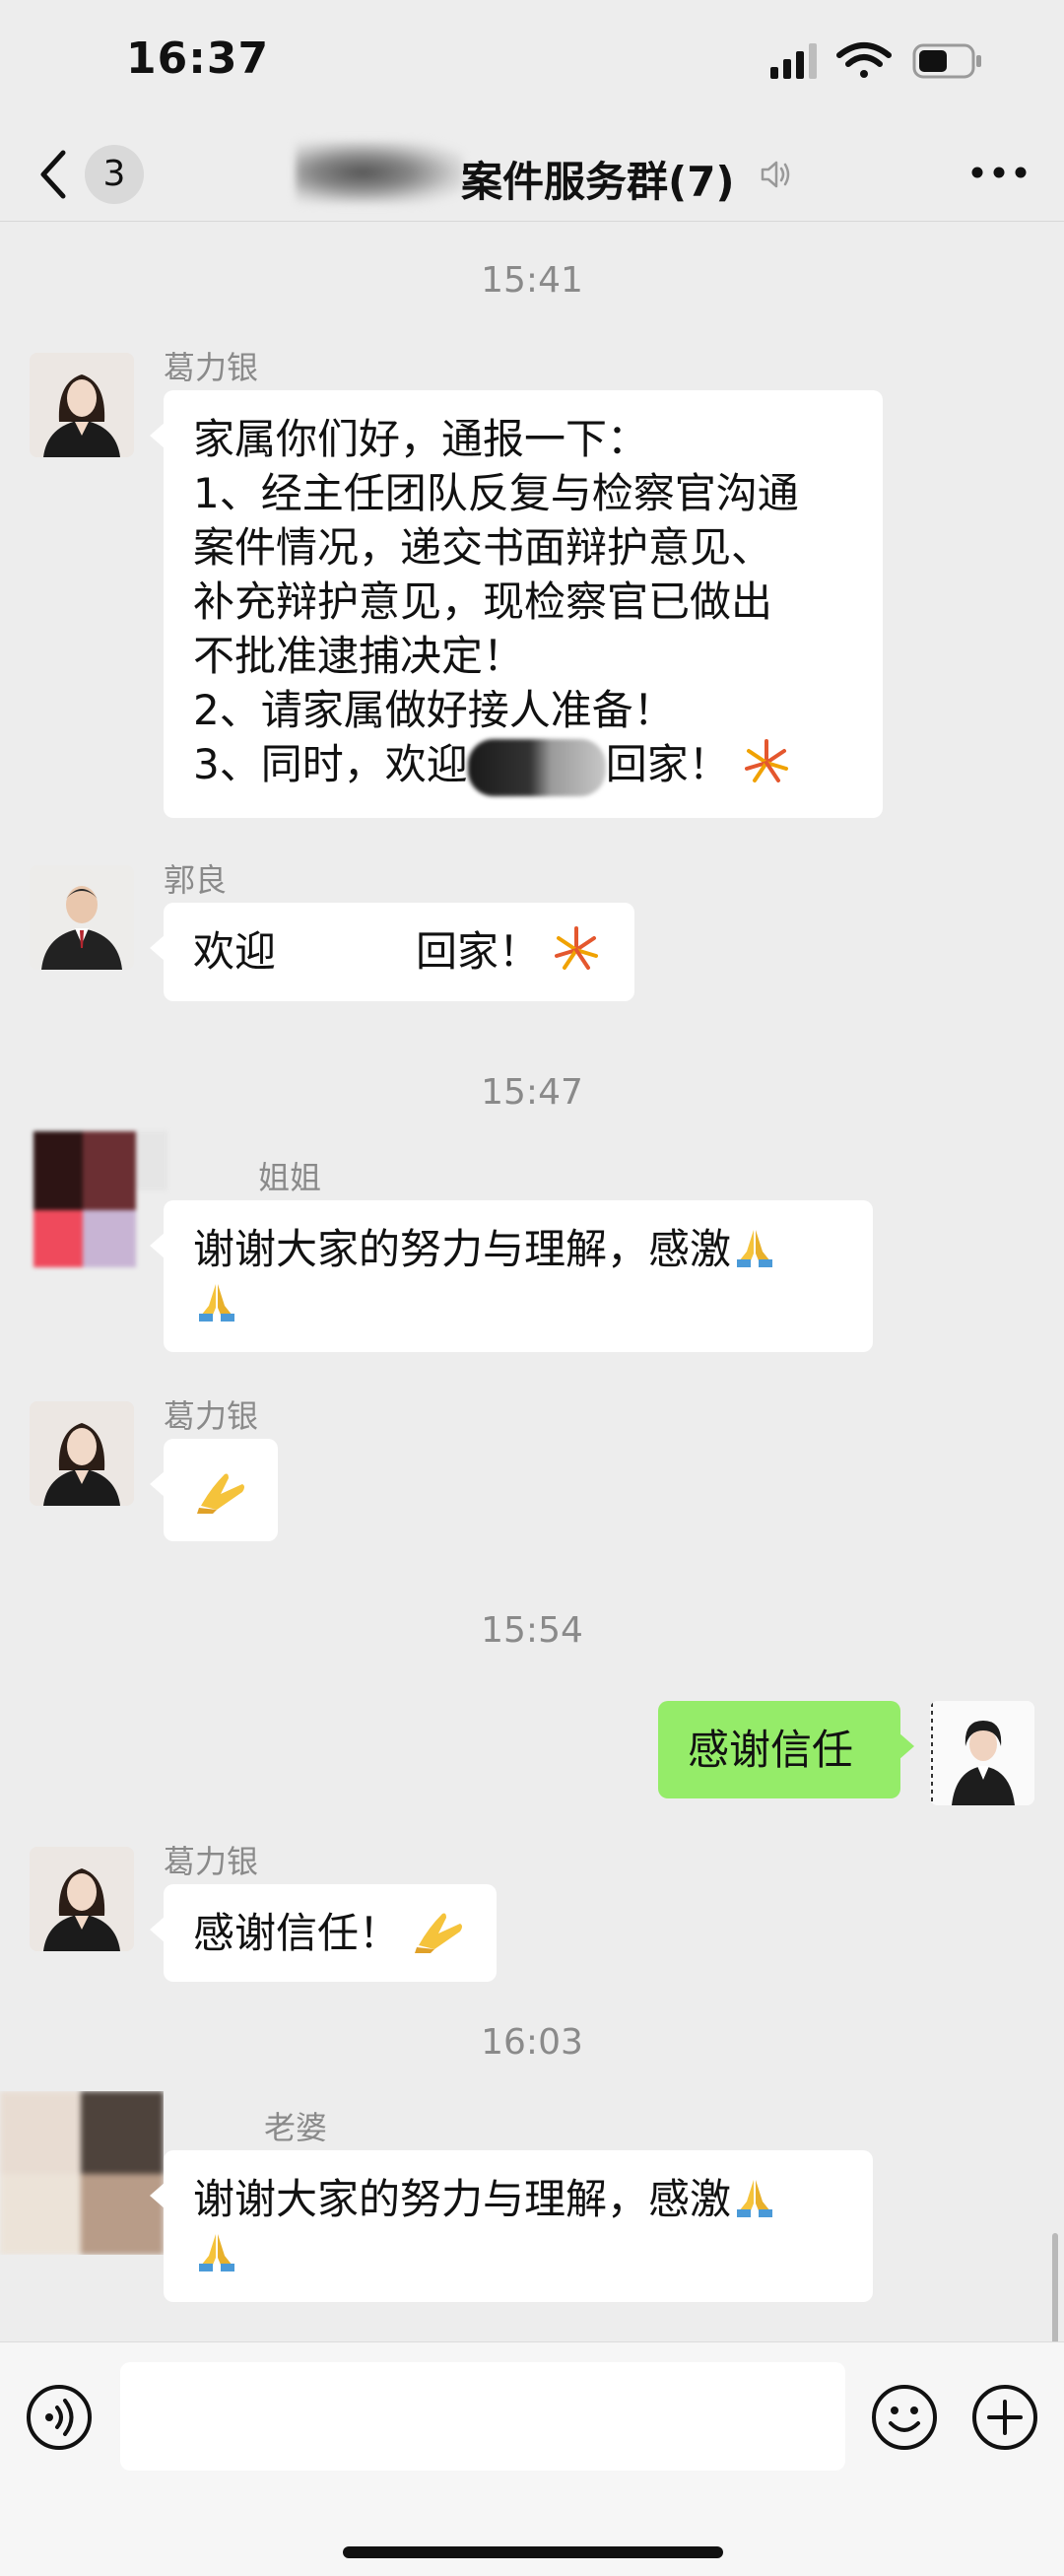 Image resolution: width=1064 pixels, height=2576 pixels. I want to click on message-text: 感谢信任, so click(771, 1750).